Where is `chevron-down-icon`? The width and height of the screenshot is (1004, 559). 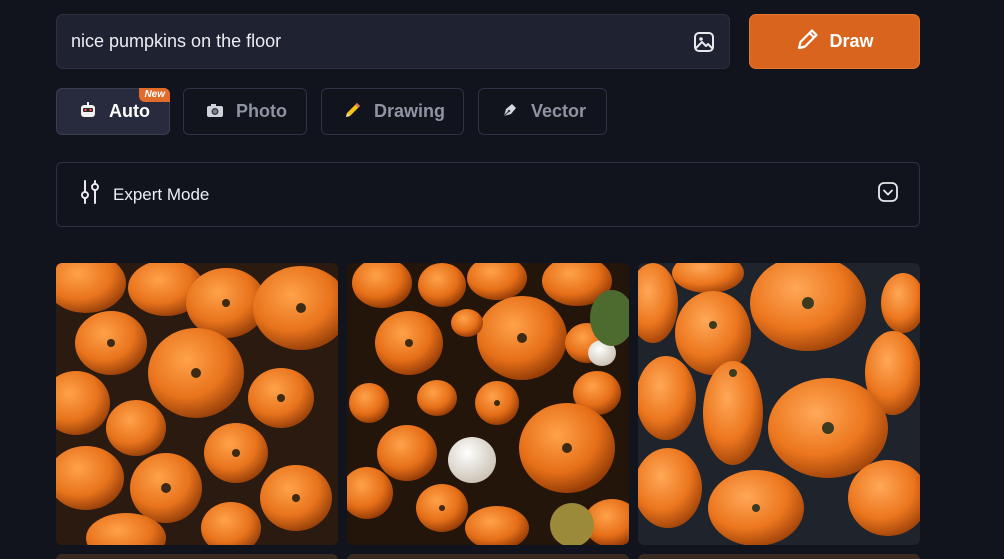 chevron-down-icon is located at coordinates (888, 194).